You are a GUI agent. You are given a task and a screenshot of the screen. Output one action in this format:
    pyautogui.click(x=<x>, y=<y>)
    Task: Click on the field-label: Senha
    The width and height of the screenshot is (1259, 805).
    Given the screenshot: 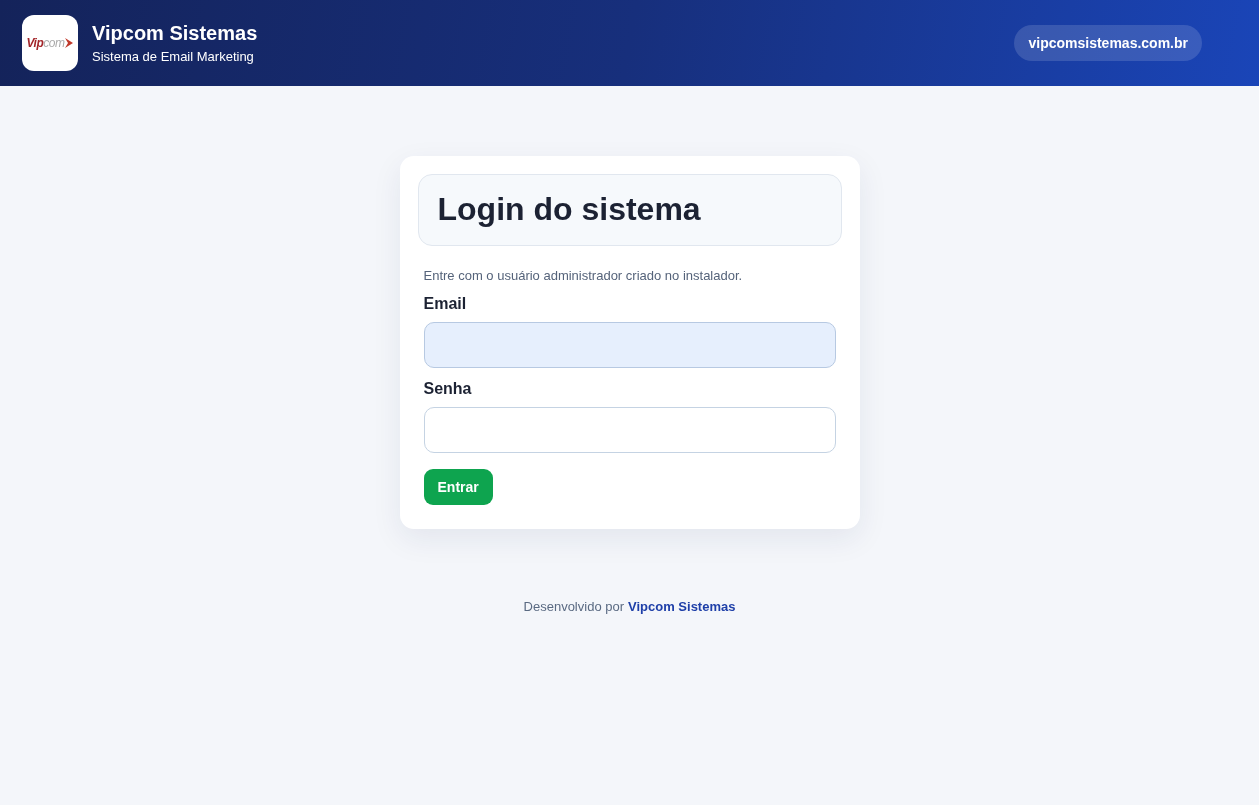 What is the action you would take?
    pyautogui.click(x=448, y=389)
    